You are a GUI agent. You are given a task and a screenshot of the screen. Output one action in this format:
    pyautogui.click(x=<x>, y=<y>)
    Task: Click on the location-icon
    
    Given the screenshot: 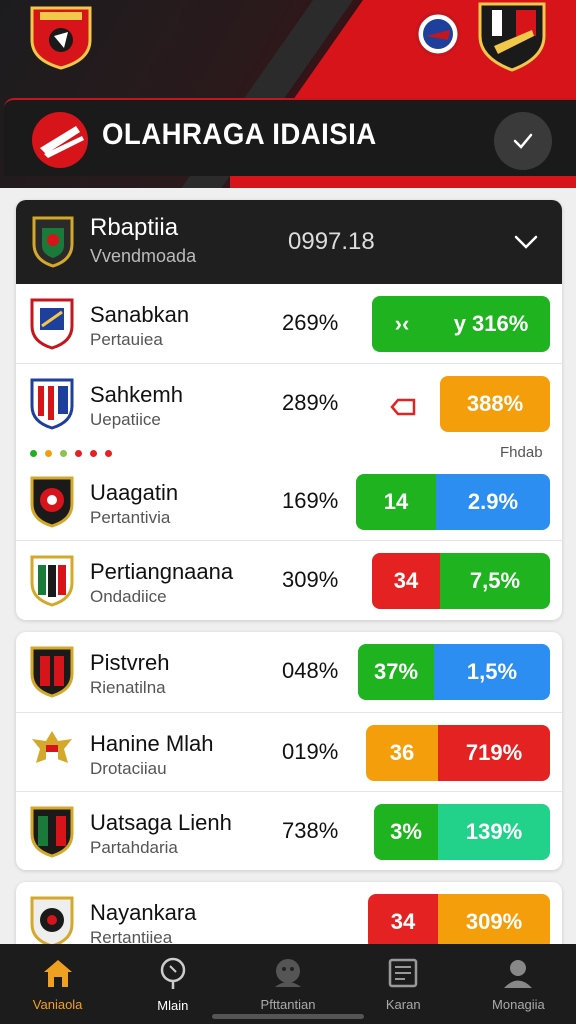 What is the action you would take?
    pyautogui.click(x=173, y=973)
    